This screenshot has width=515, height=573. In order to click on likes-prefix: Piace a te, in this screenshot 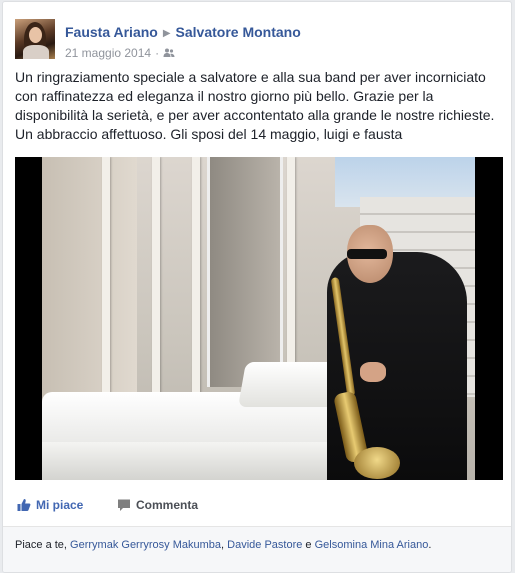, I will do `click(43, 545)`.